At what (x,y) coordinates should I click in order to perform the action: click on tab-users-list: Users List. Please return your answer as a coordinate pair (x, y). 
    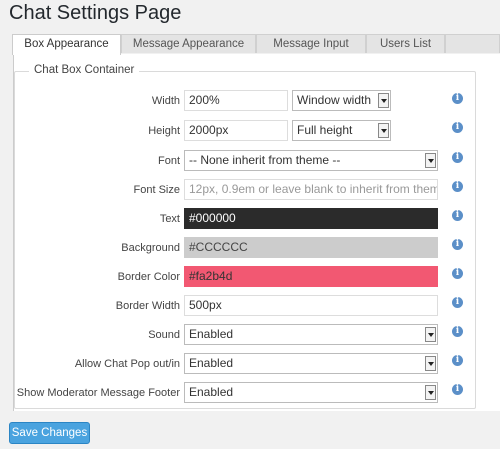
    Looking at the image, I should click on (405, 43).